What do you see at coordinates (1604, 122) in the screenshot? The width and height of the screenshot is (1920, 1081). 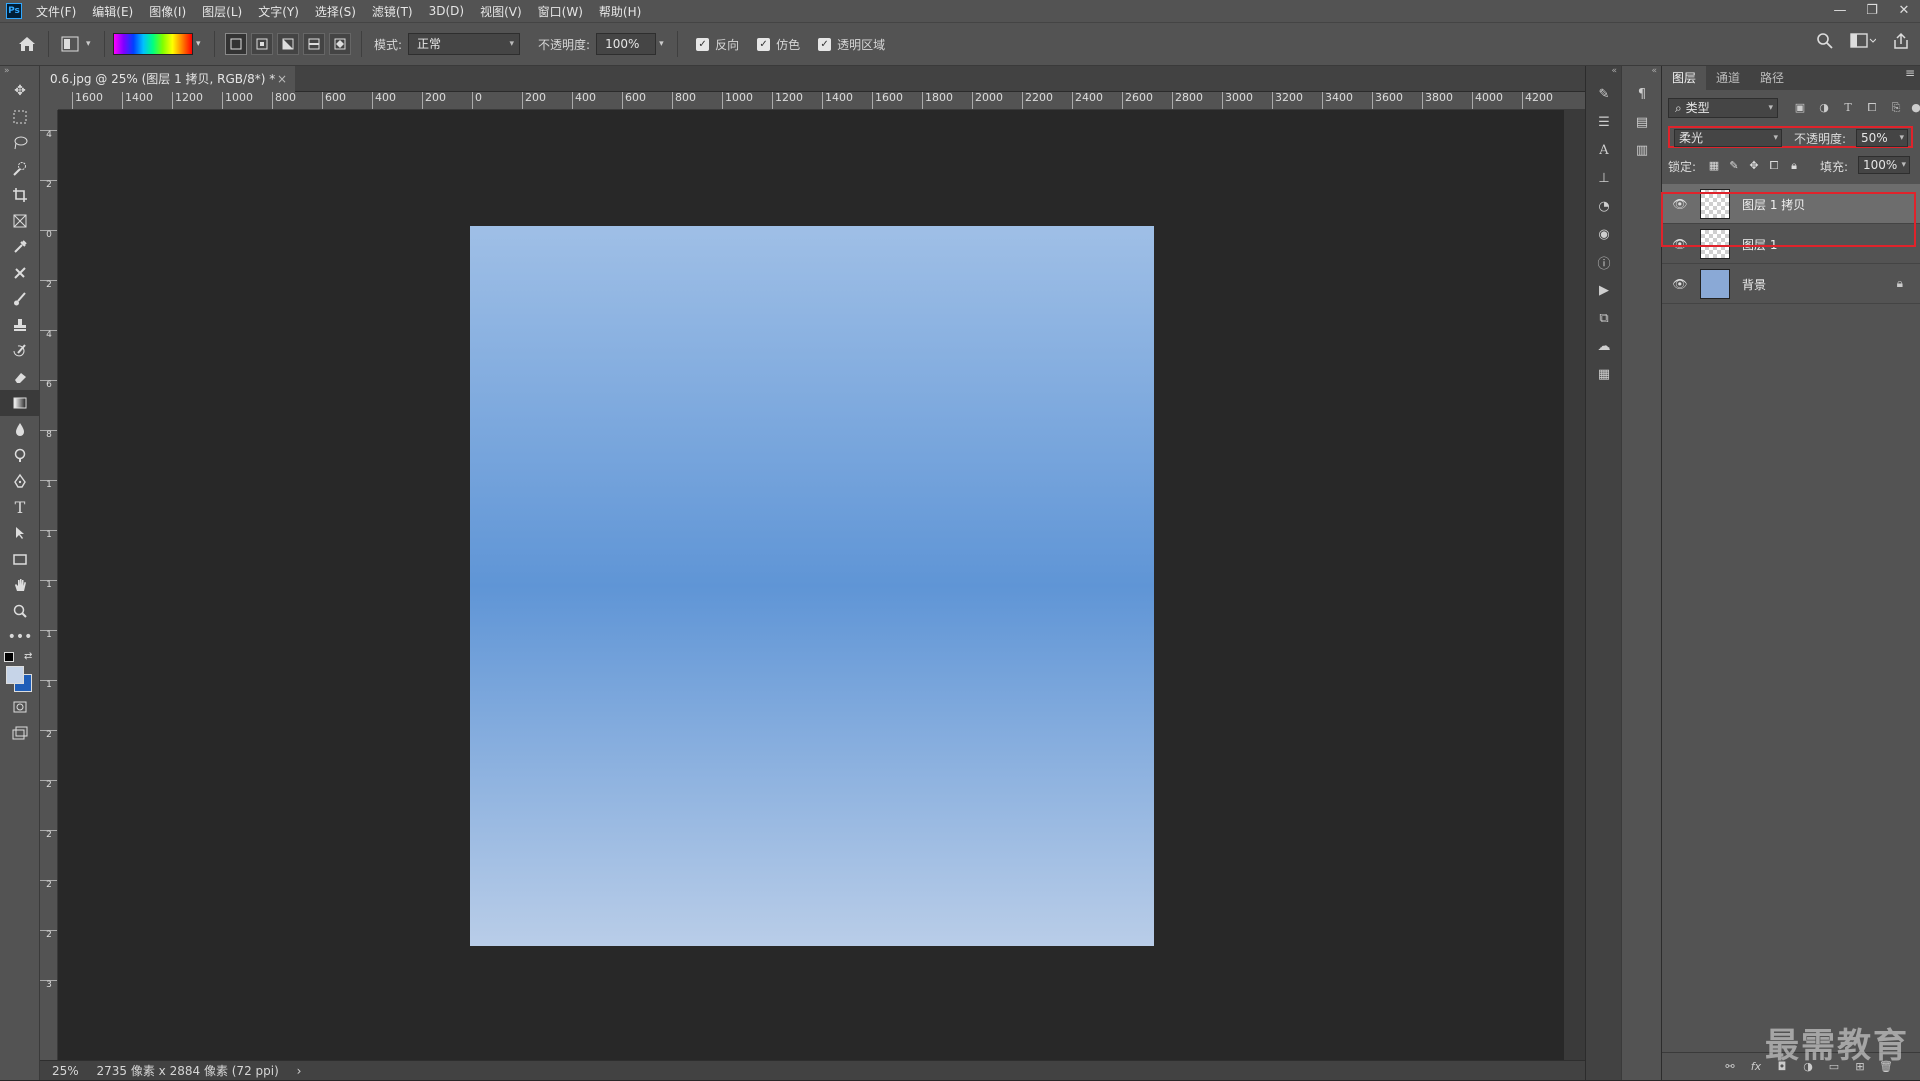 I see `adjustments-icon: ☰` at bounding box center [1604, 122].